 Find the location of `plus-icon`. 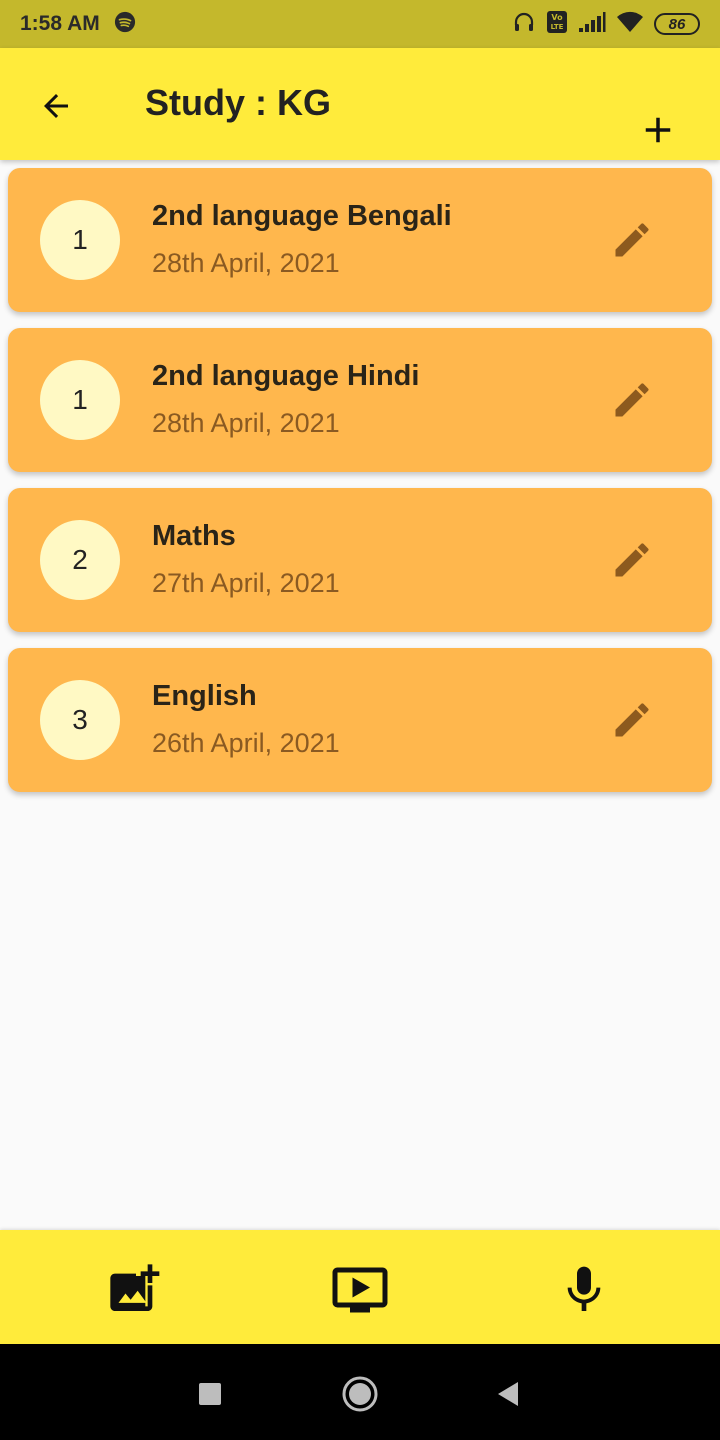

plus-icon is located at coordinates (658, 130).